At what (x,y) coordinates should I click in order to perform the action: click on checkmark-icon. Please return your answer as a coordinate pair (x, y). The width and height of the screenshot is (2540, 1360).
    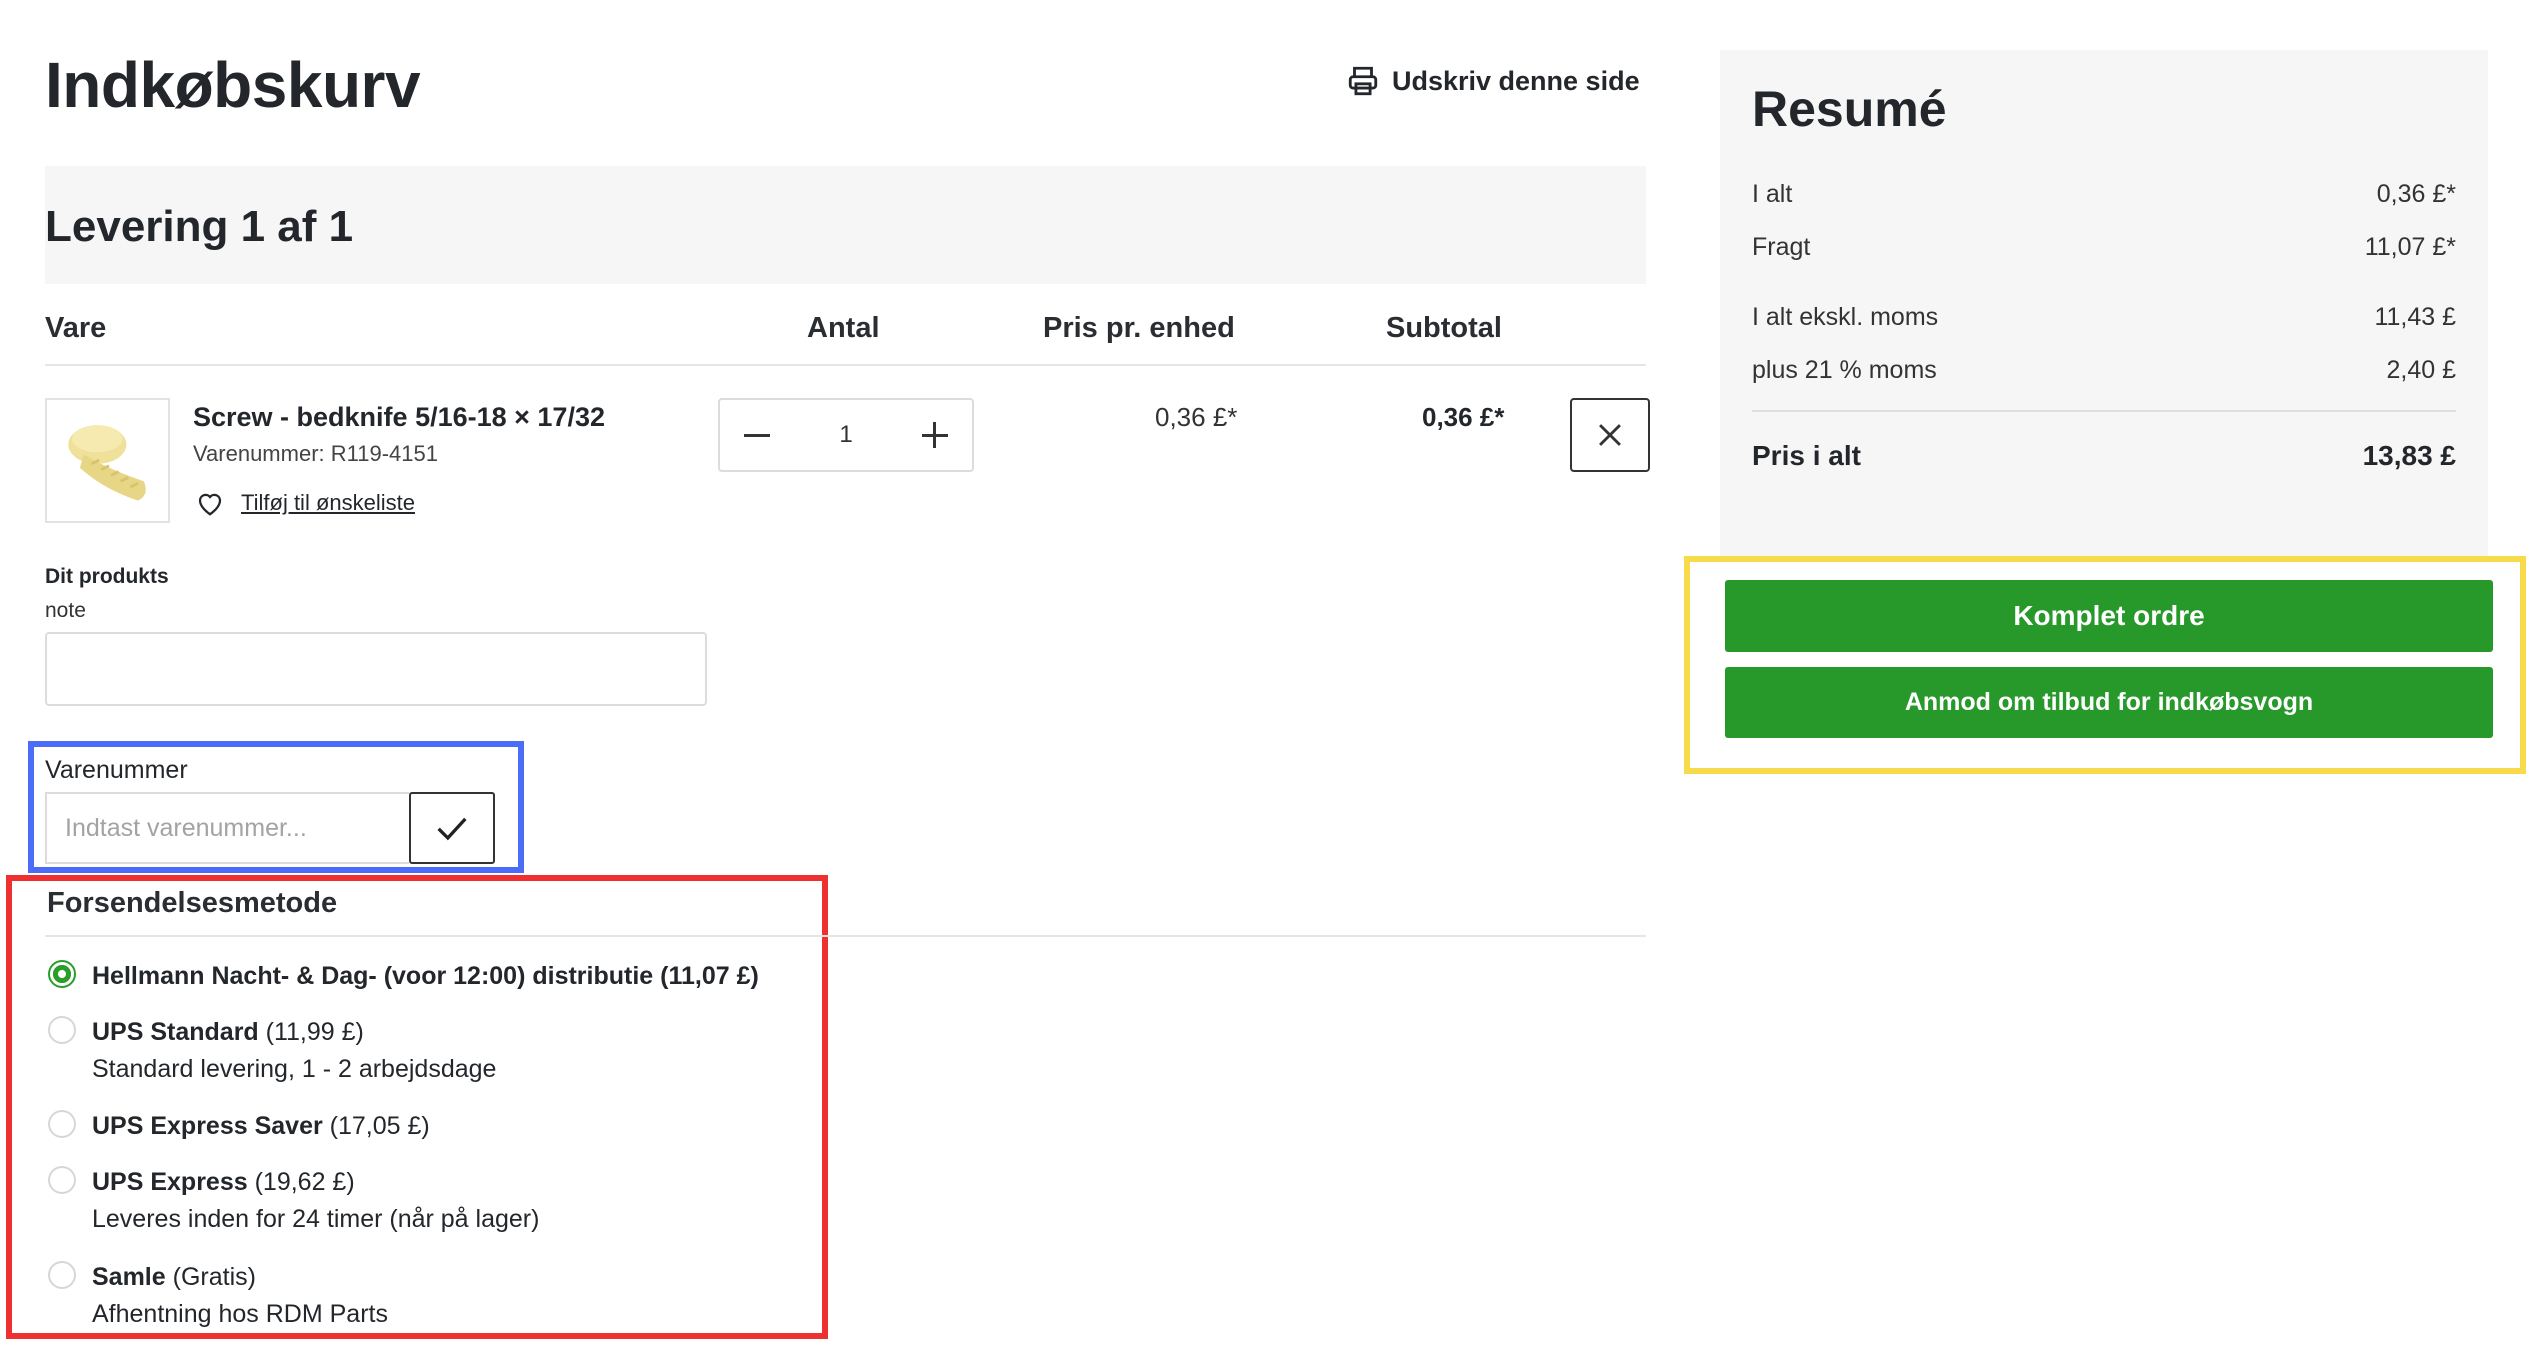
    Looking at the image, I should click on (452, 829).